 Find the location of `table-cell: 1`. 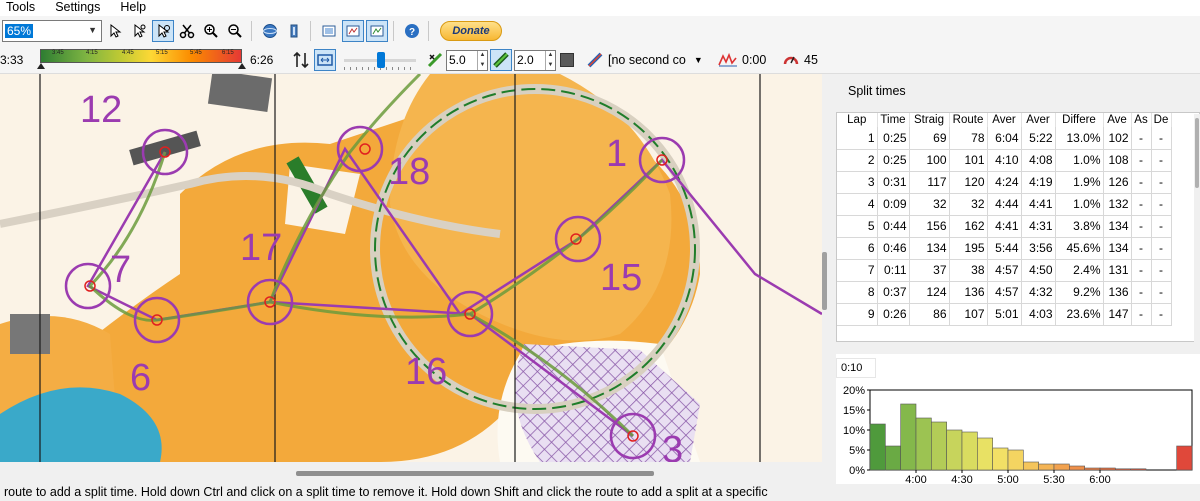

table-cell: 1 is located at coordinates (857, 138).